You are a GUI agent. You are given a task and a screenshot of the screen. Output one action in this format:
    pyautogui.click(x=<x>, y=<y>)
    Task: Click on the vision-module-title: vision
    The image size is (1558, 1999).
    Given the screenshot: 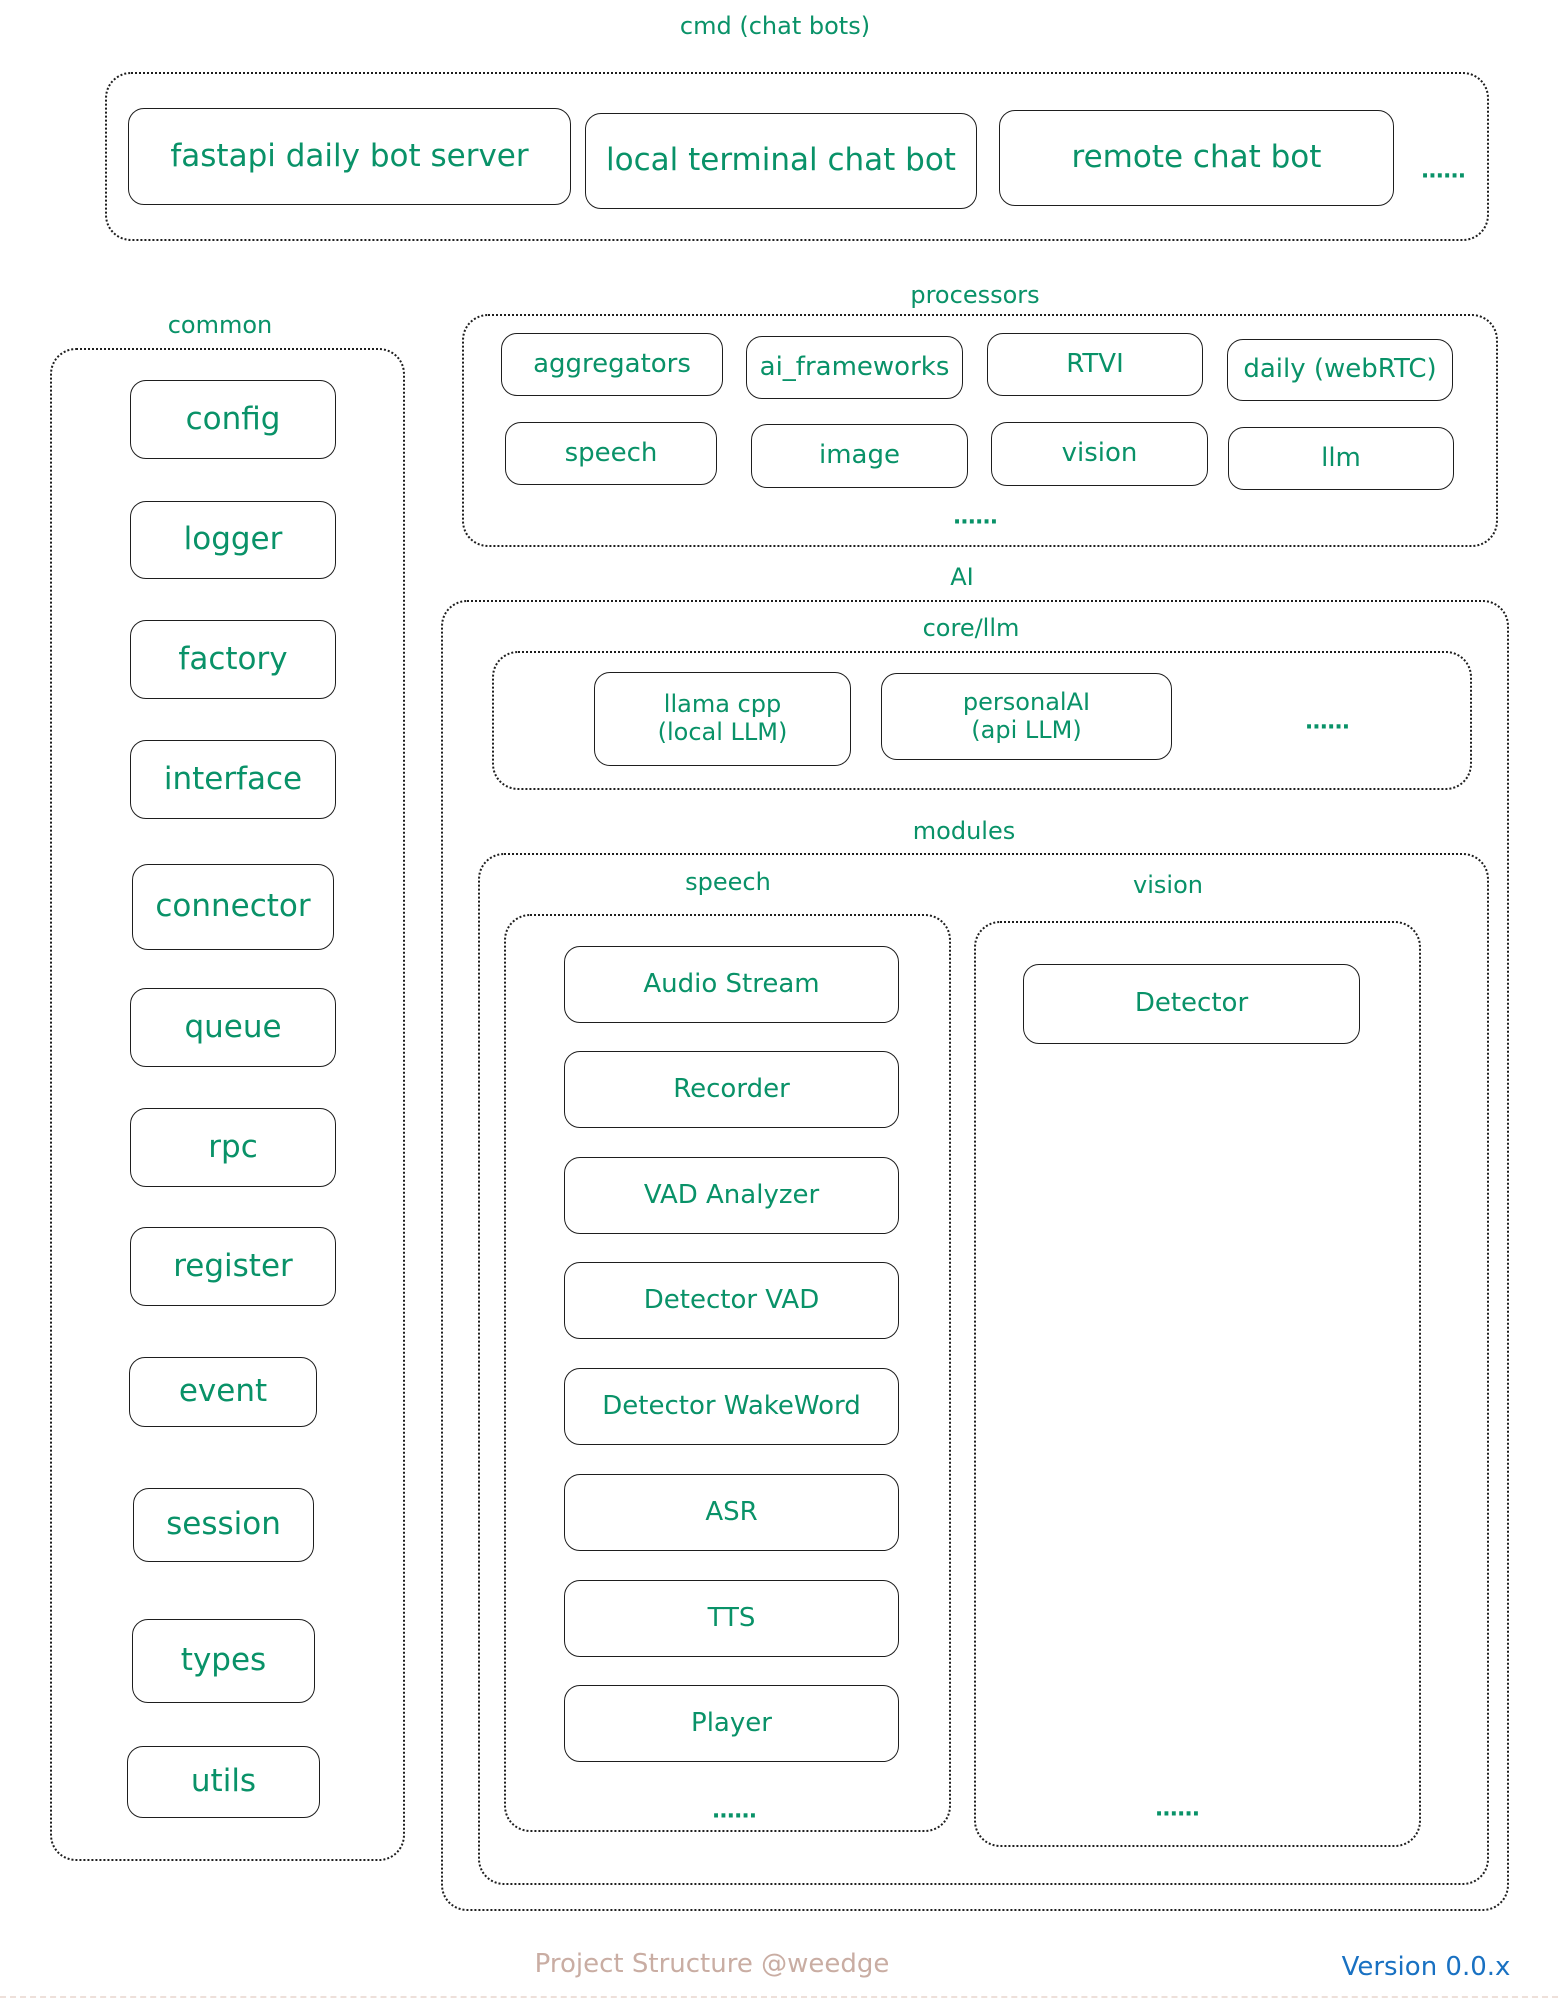 What is the action you would take?
    pyautogui.click(x=1168, y=885)
    